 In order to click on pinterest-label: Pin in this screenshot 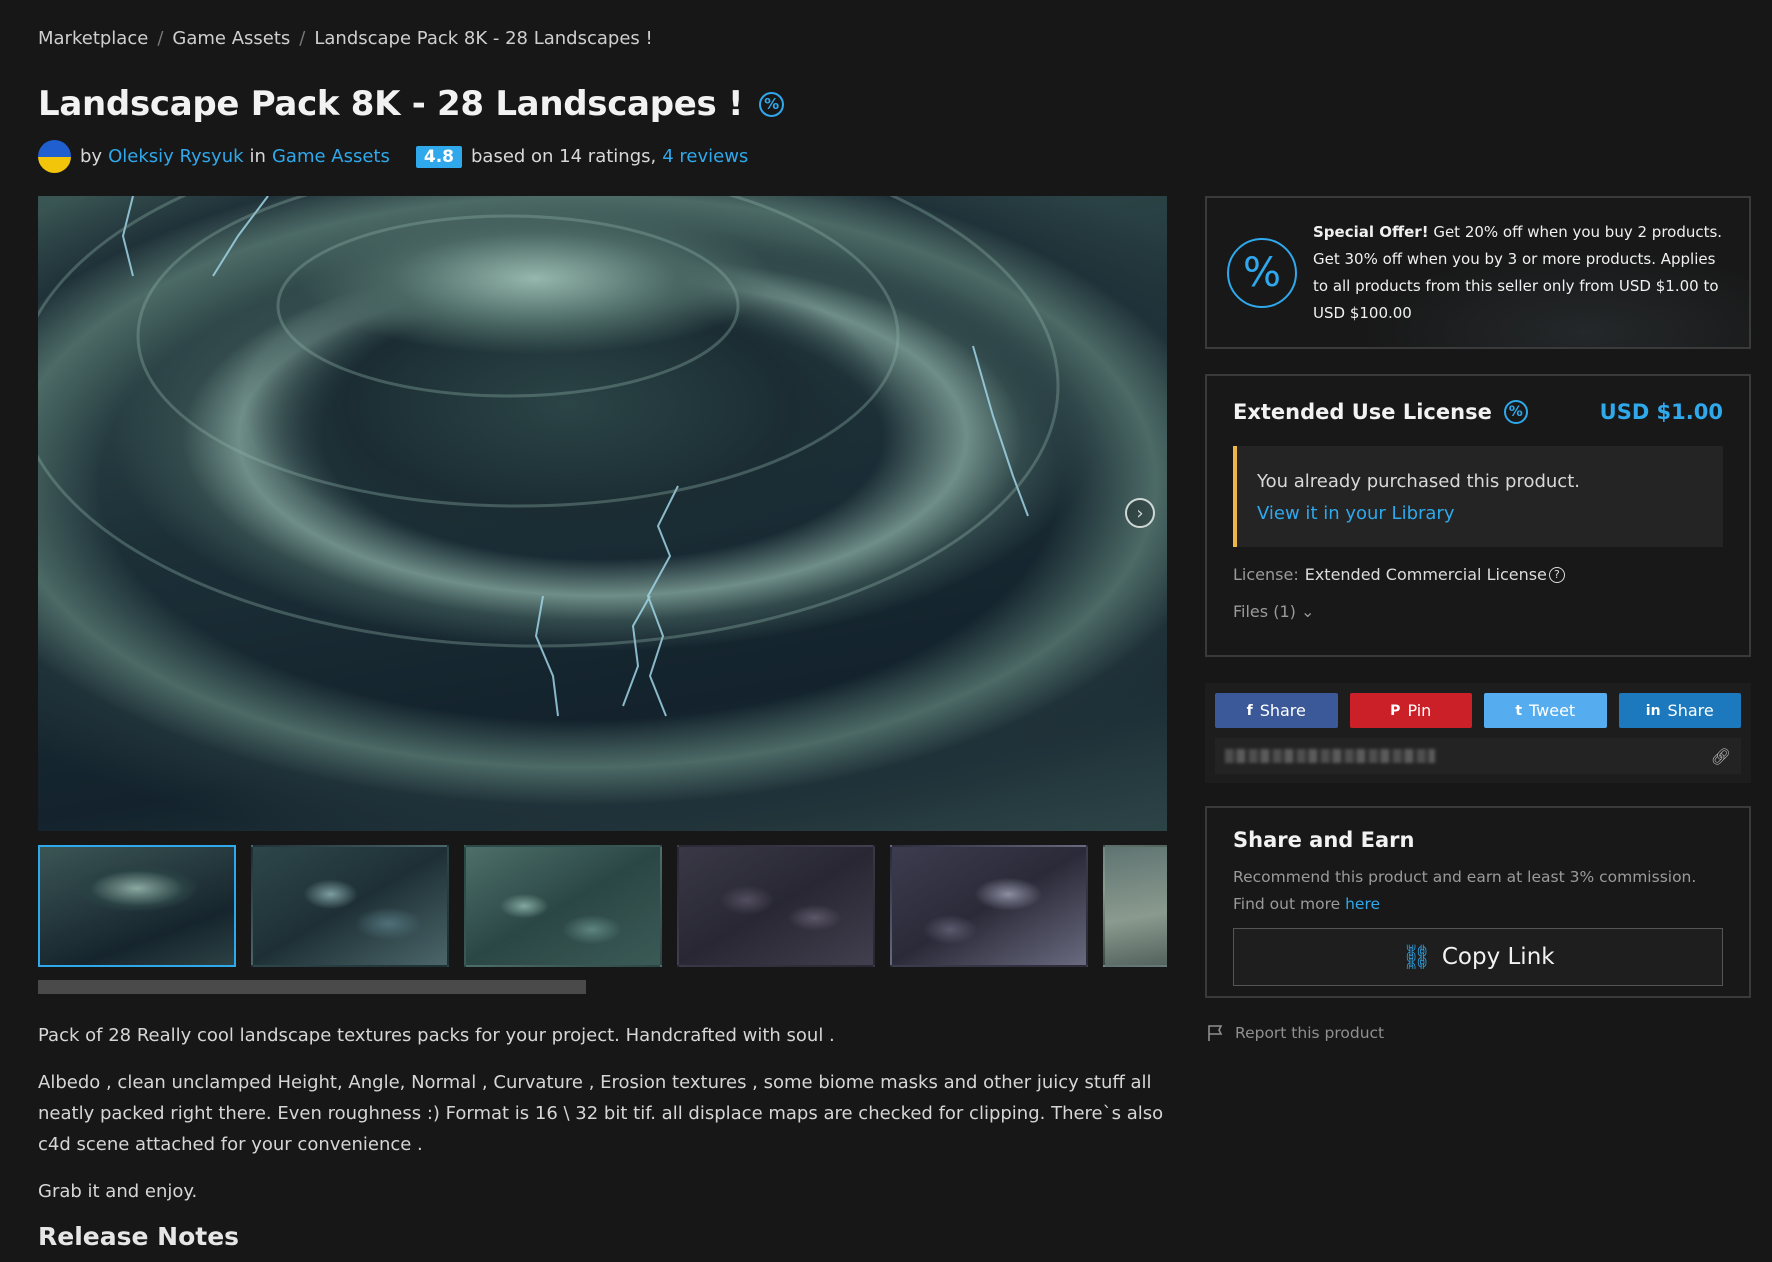, I will do `click(1419, 710)`.